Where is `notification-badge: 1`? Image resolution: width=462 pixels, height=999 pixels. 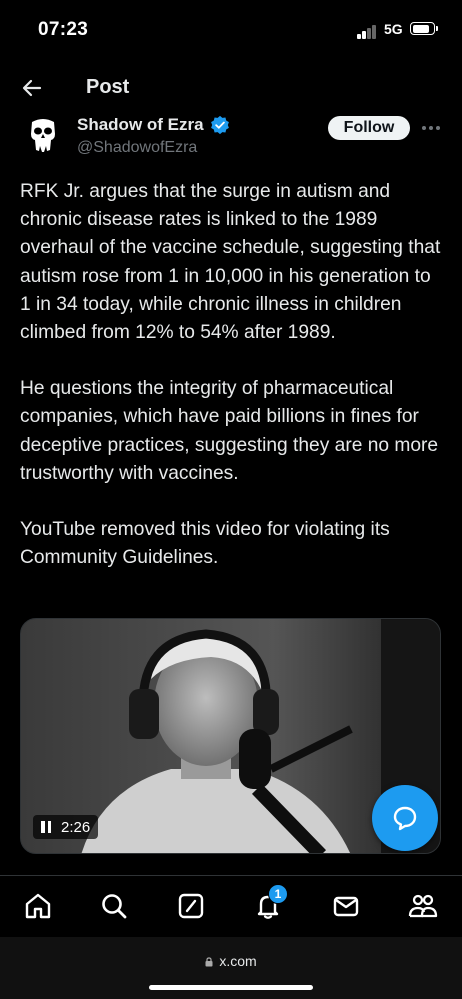 notification-badge: 1 is located at coordinates (278, 894).